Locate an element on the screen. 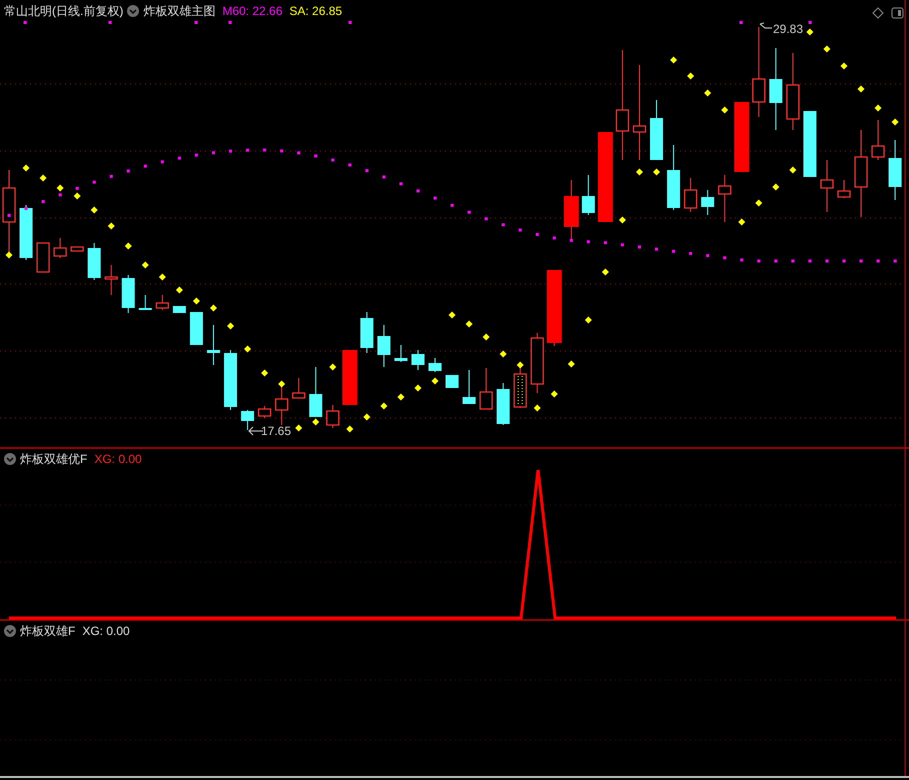 Image resolution: width=909 pixels, height=780 pixels. indicator-name: 炸板双雄F is located at coordinates (48, 631).